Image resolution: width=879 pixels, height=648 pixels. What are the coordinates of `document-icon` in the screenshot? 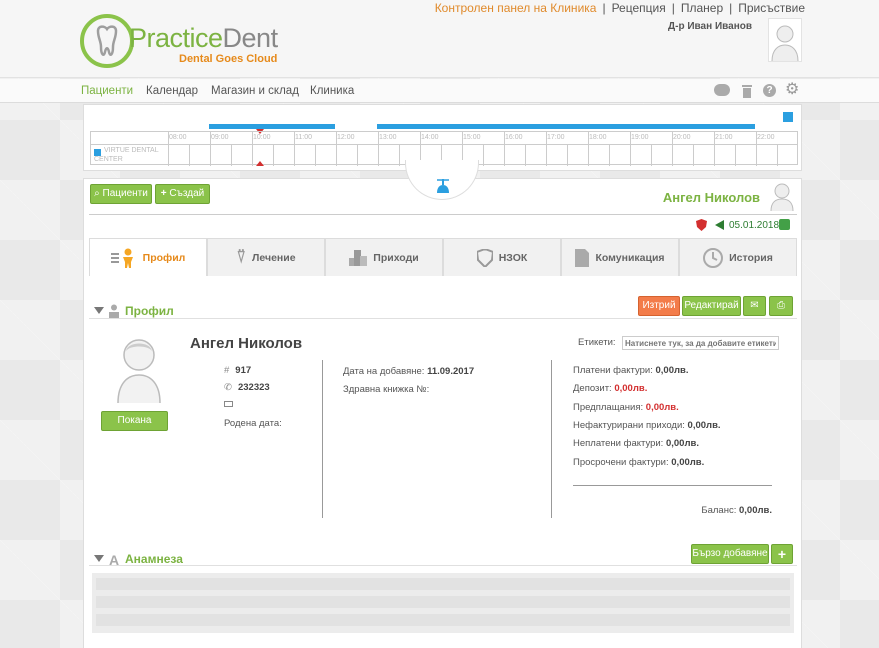 It's located at (582, 257).